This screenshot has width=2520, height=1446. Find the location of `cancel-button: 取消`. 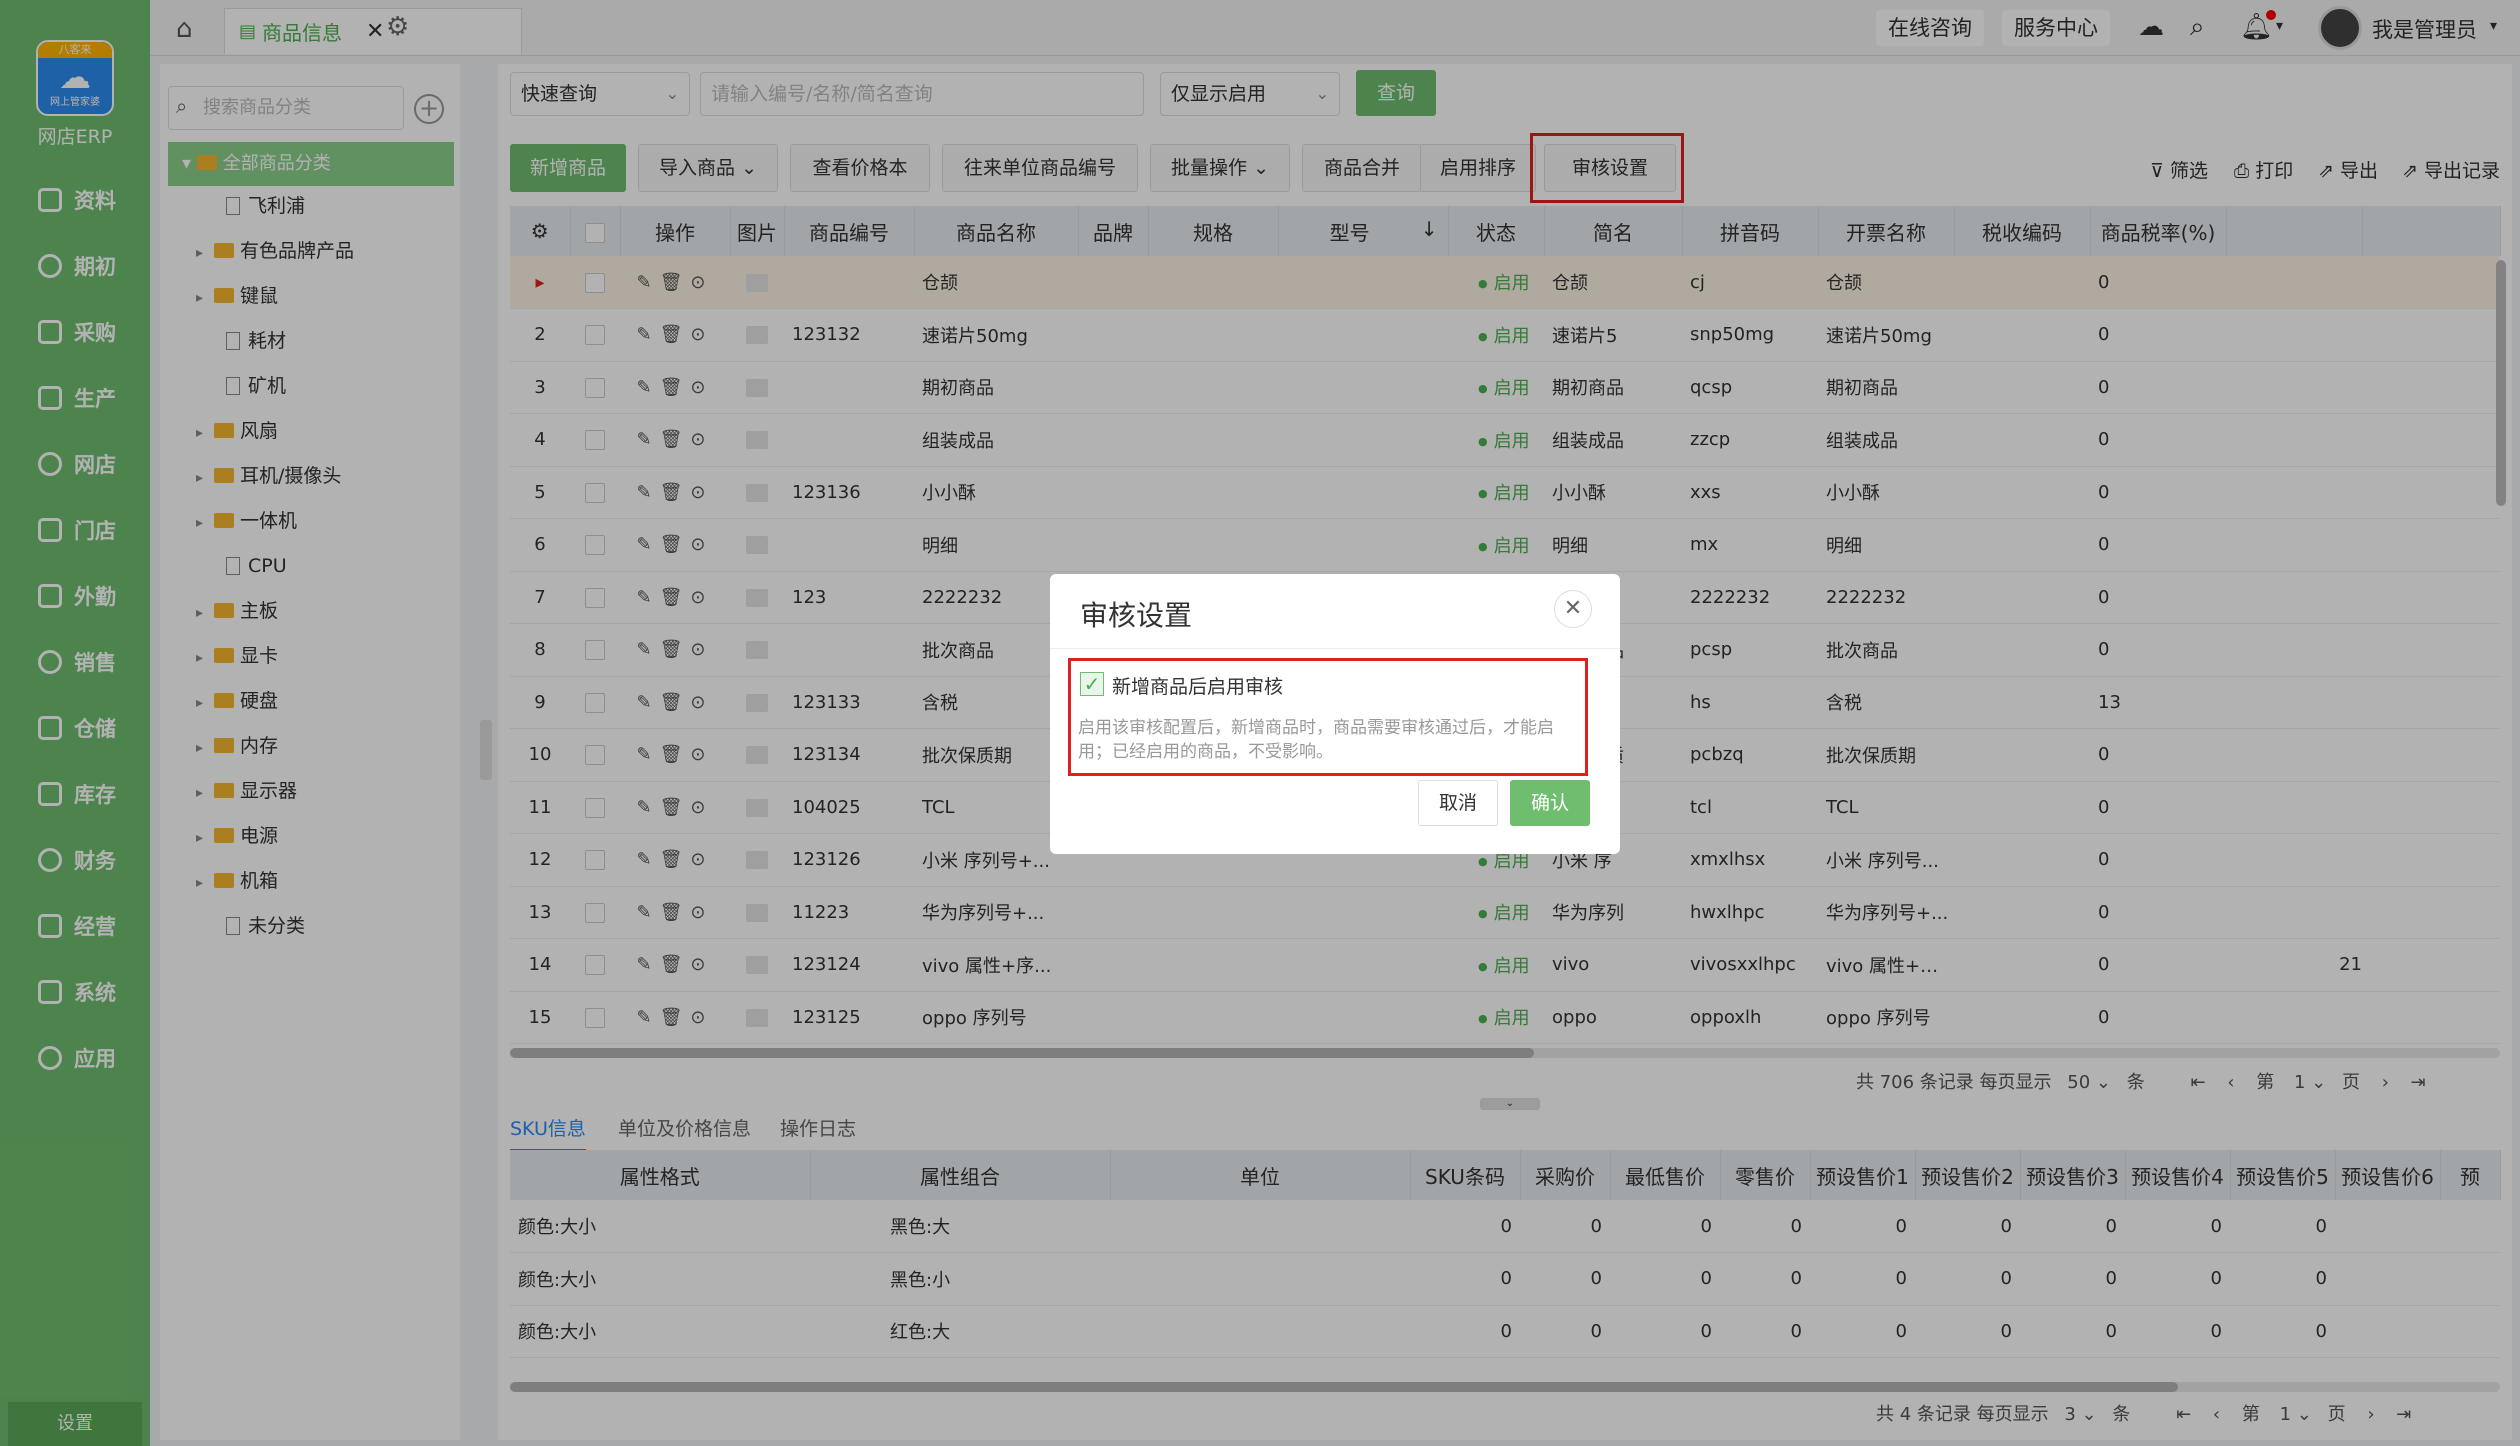

cancel-button: 取消 is located at coordinates (1458, 803).